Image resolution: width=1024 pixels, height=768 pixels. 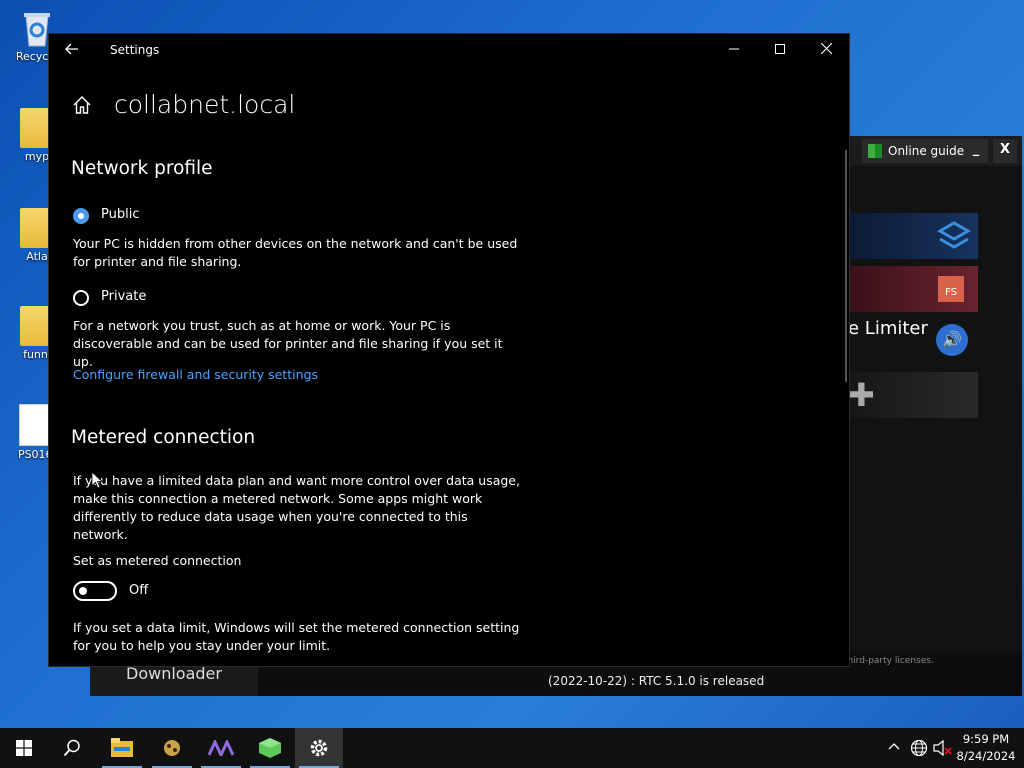 I want to click on settings-icon, so click(x=319, y=748).